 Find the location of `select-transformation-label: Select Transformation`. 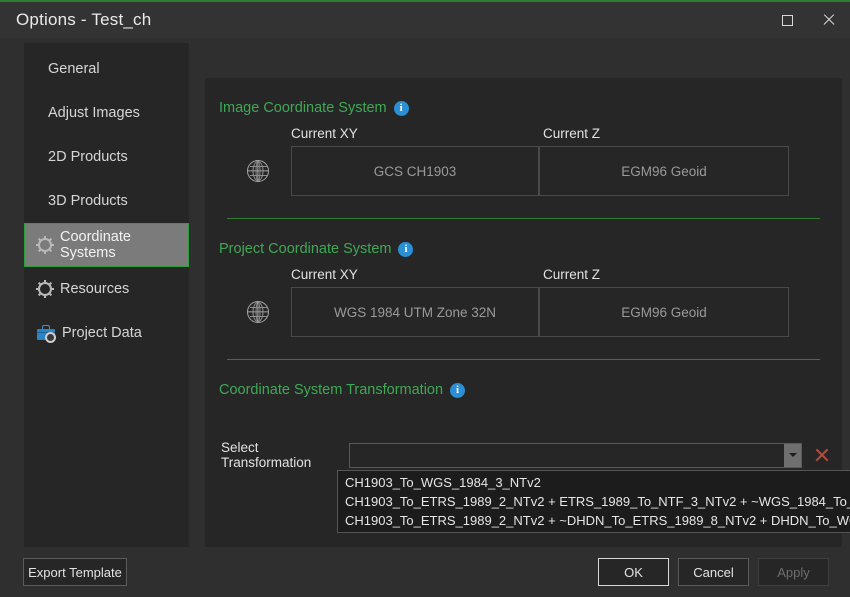

select-transformation-label: Select Transformation is located at coordinates (266, 455).